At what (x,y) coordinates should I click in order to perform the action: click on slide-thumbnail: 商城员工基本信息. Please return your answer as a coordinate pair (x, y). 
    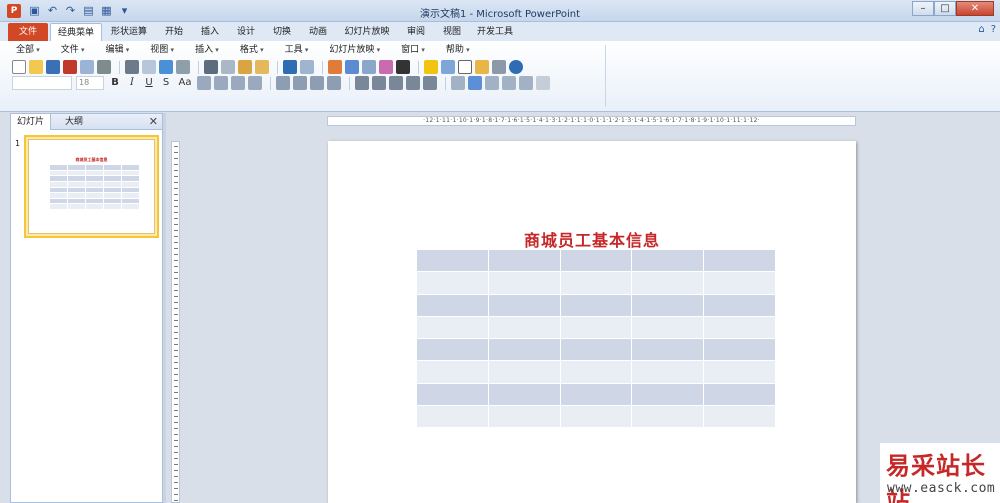
    Looking at the image, I should click on (91, 186).